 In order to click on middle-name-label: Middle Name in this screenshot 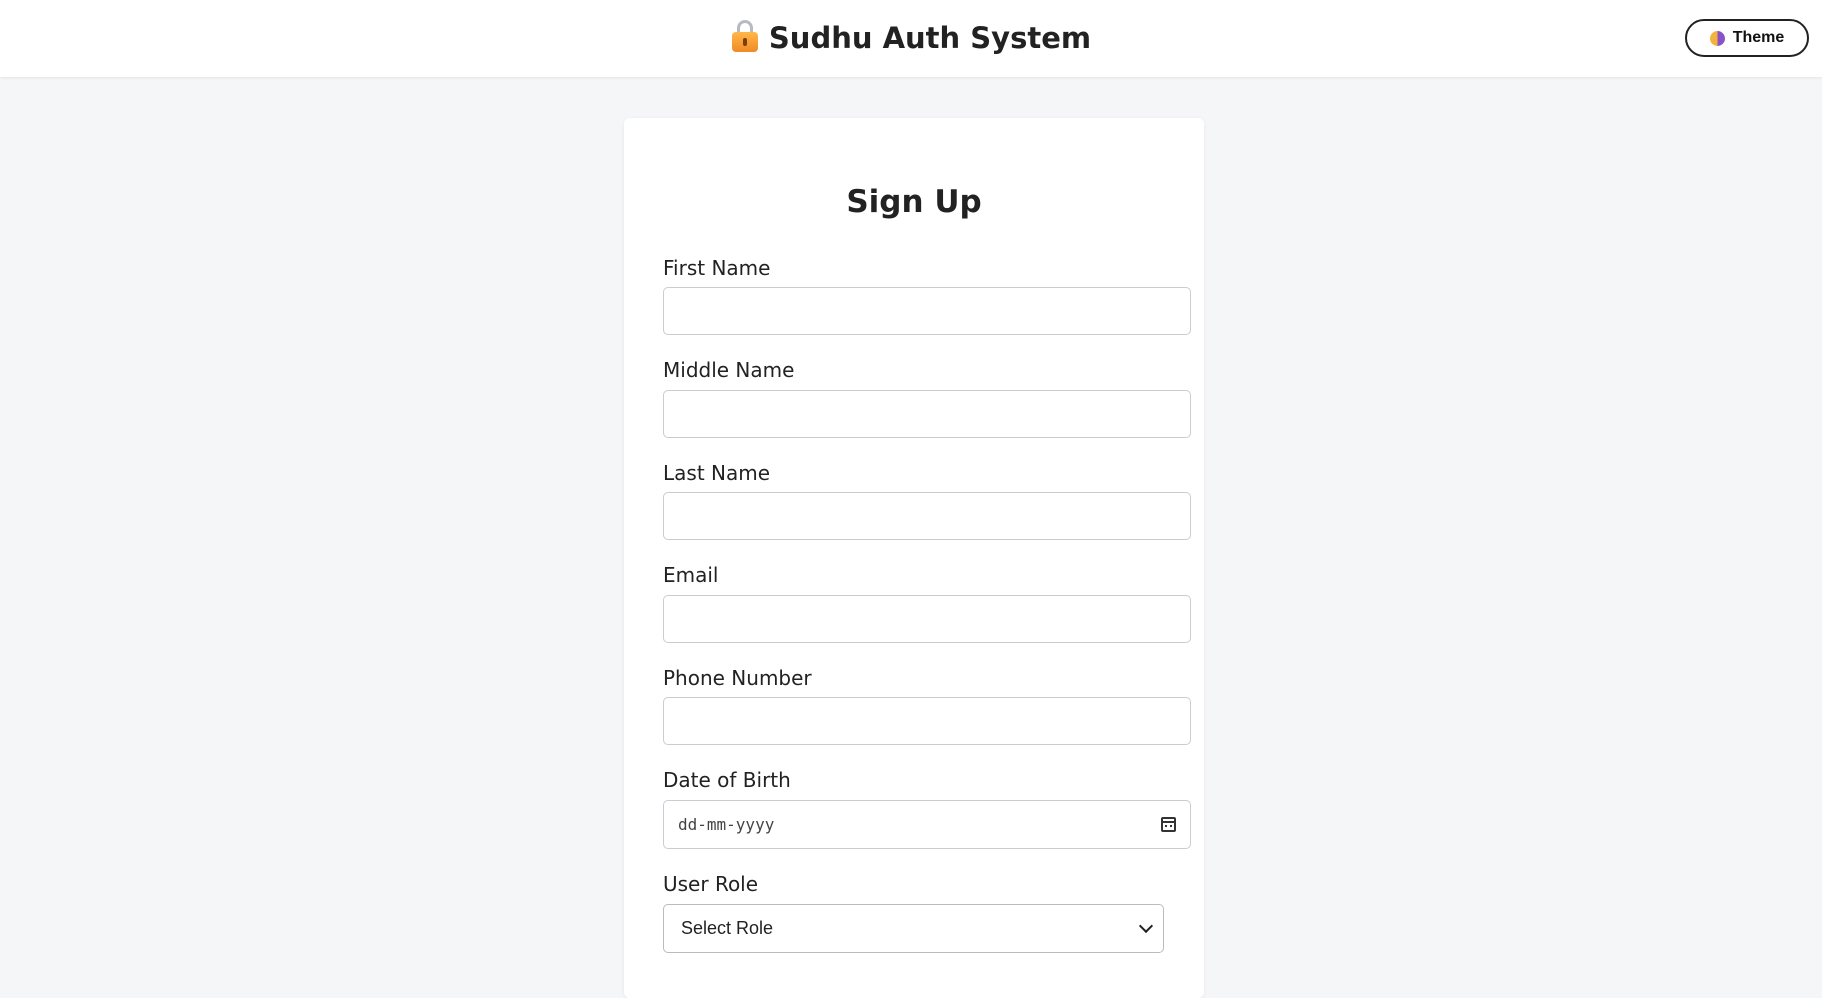, I will do `click(729, 370)`.